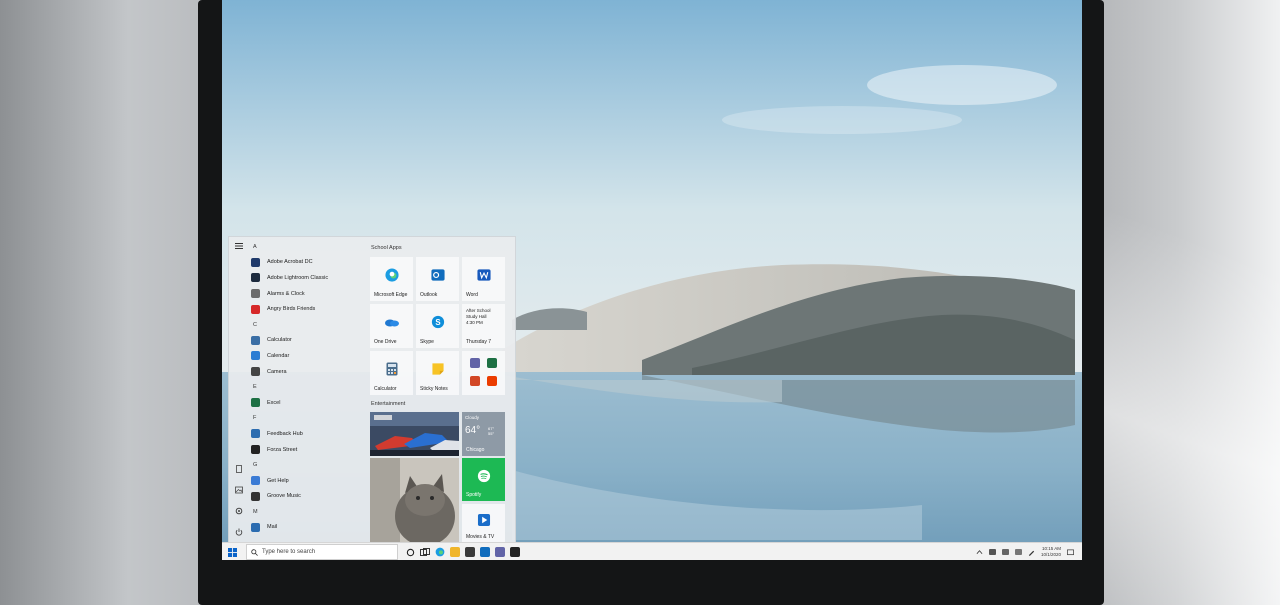 Image resolution: width=1280 pixels, height=605 pixels. What do you see at coordinates (291, 309) in the screenshot?
I see `app-list-item-label: Angry Birds Friends` at bounding box center [291, 309].